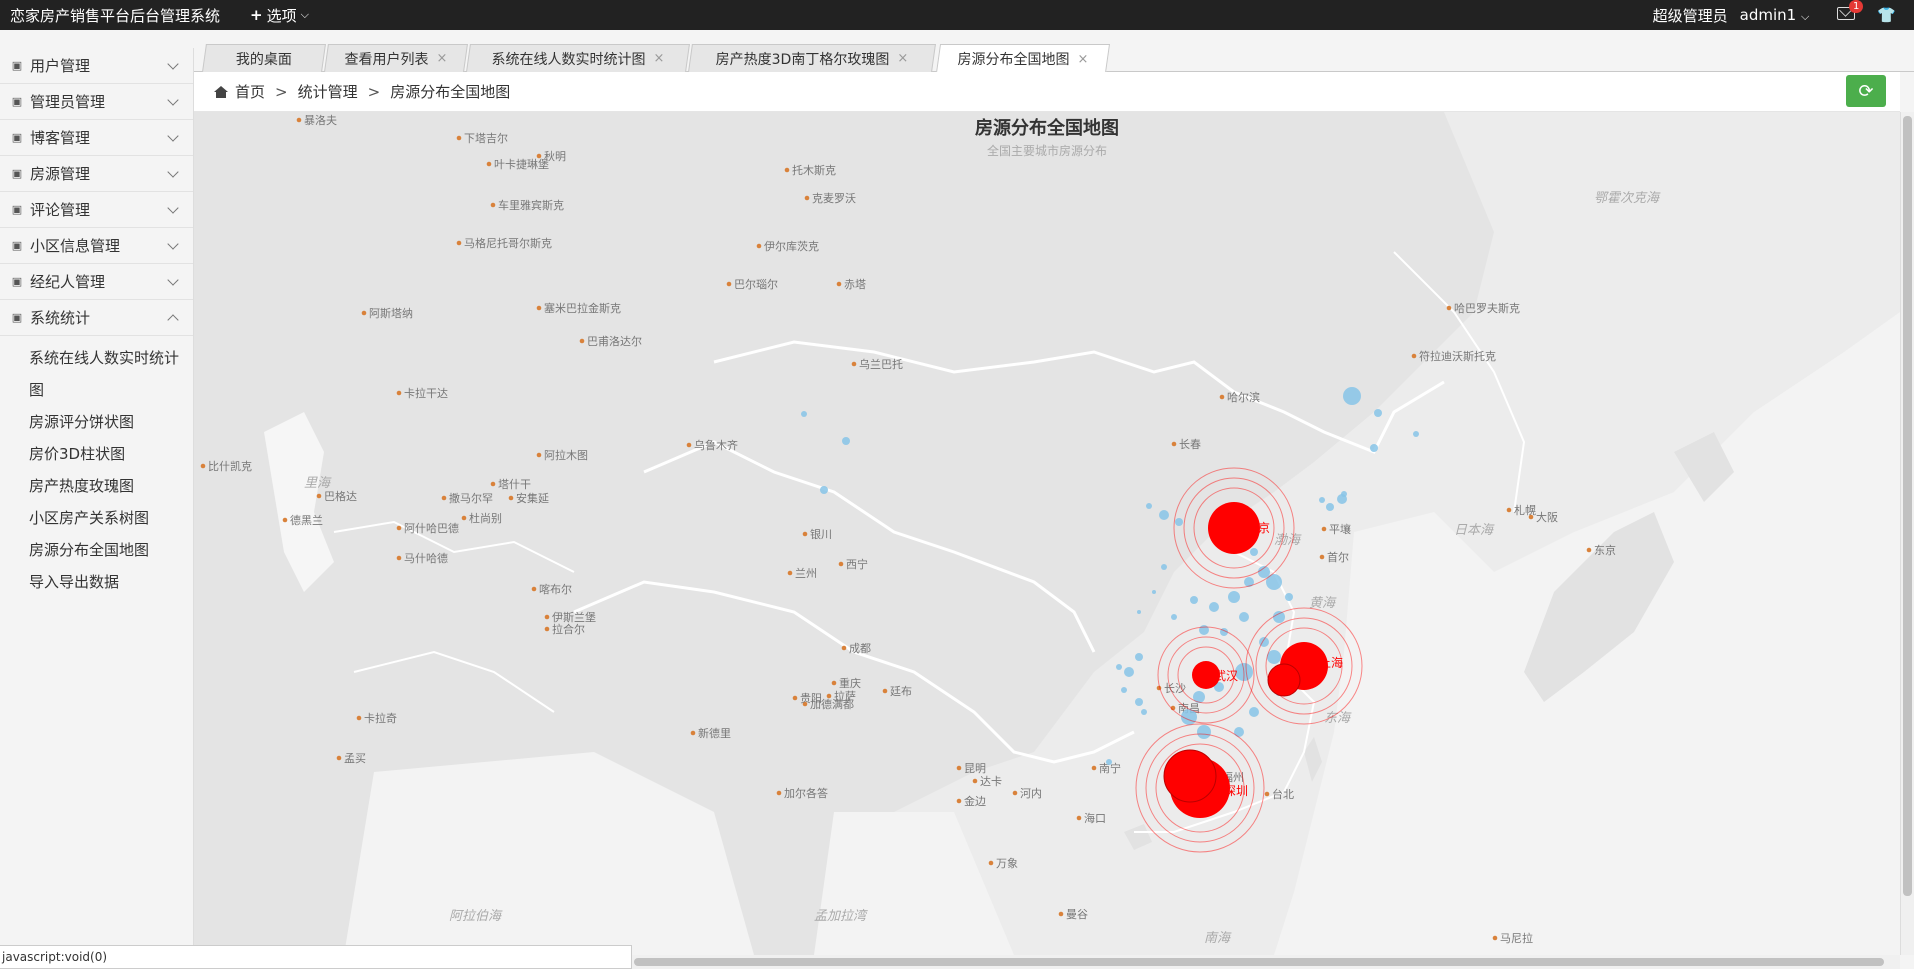 The width and height of the screenshot is (1914, 969). I want to click on city-label: 平壤, so click(1340, 529).